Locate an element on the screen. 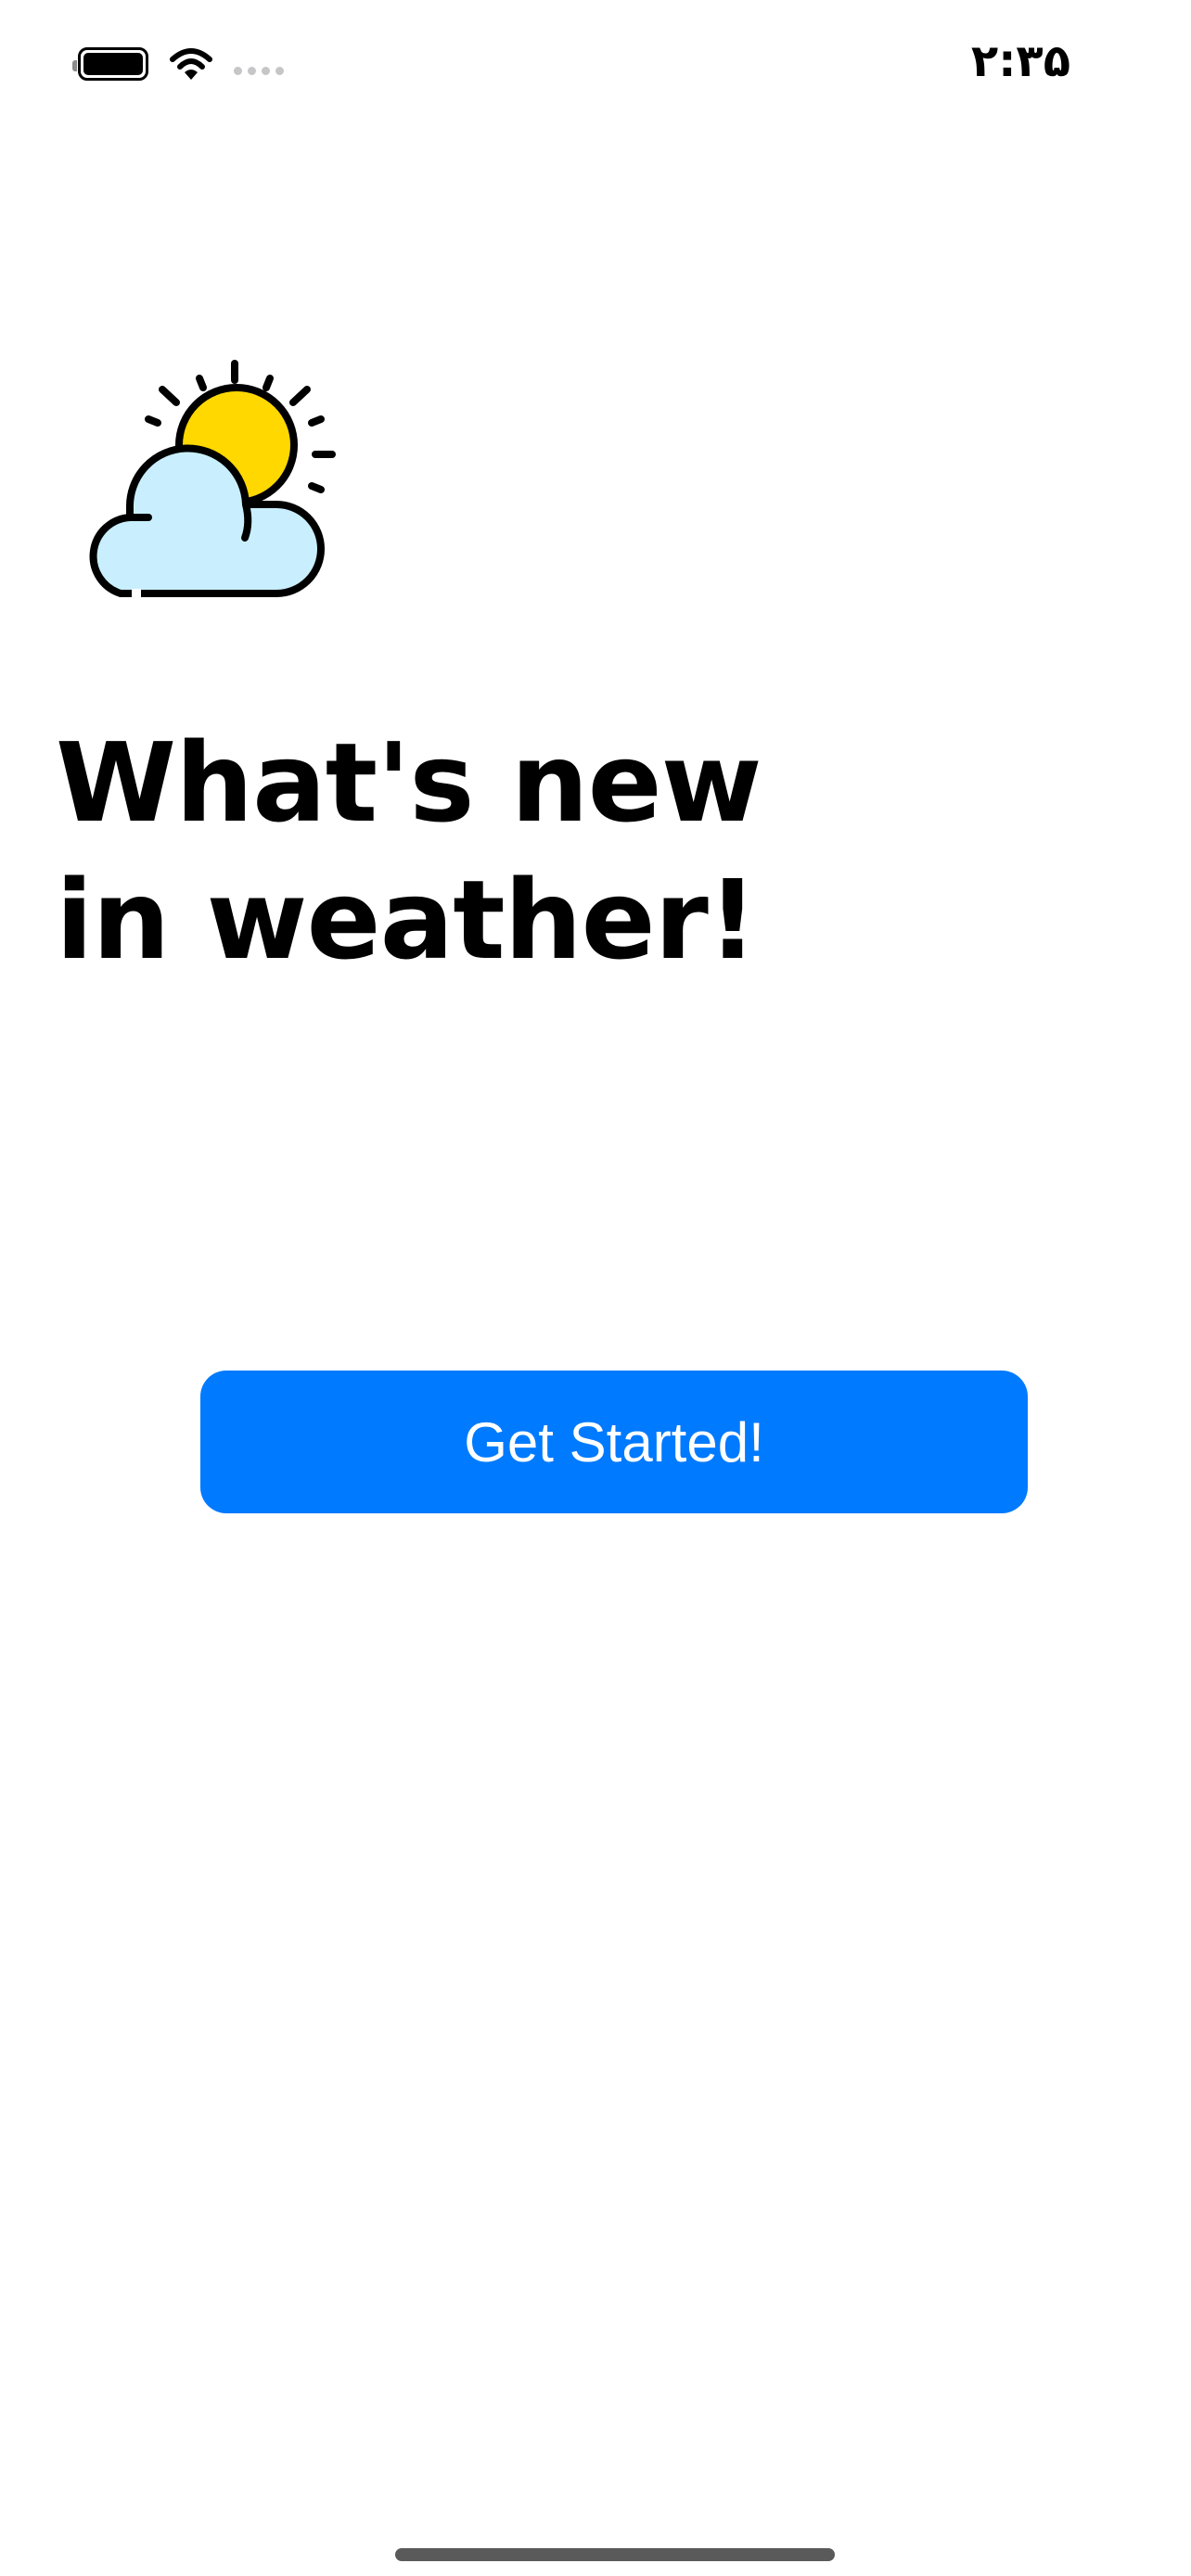 Image resolution: width=1191 pixels, height=2576 pixels. status-bar: ۲:۳۵ is located at coordinates (595, 65).